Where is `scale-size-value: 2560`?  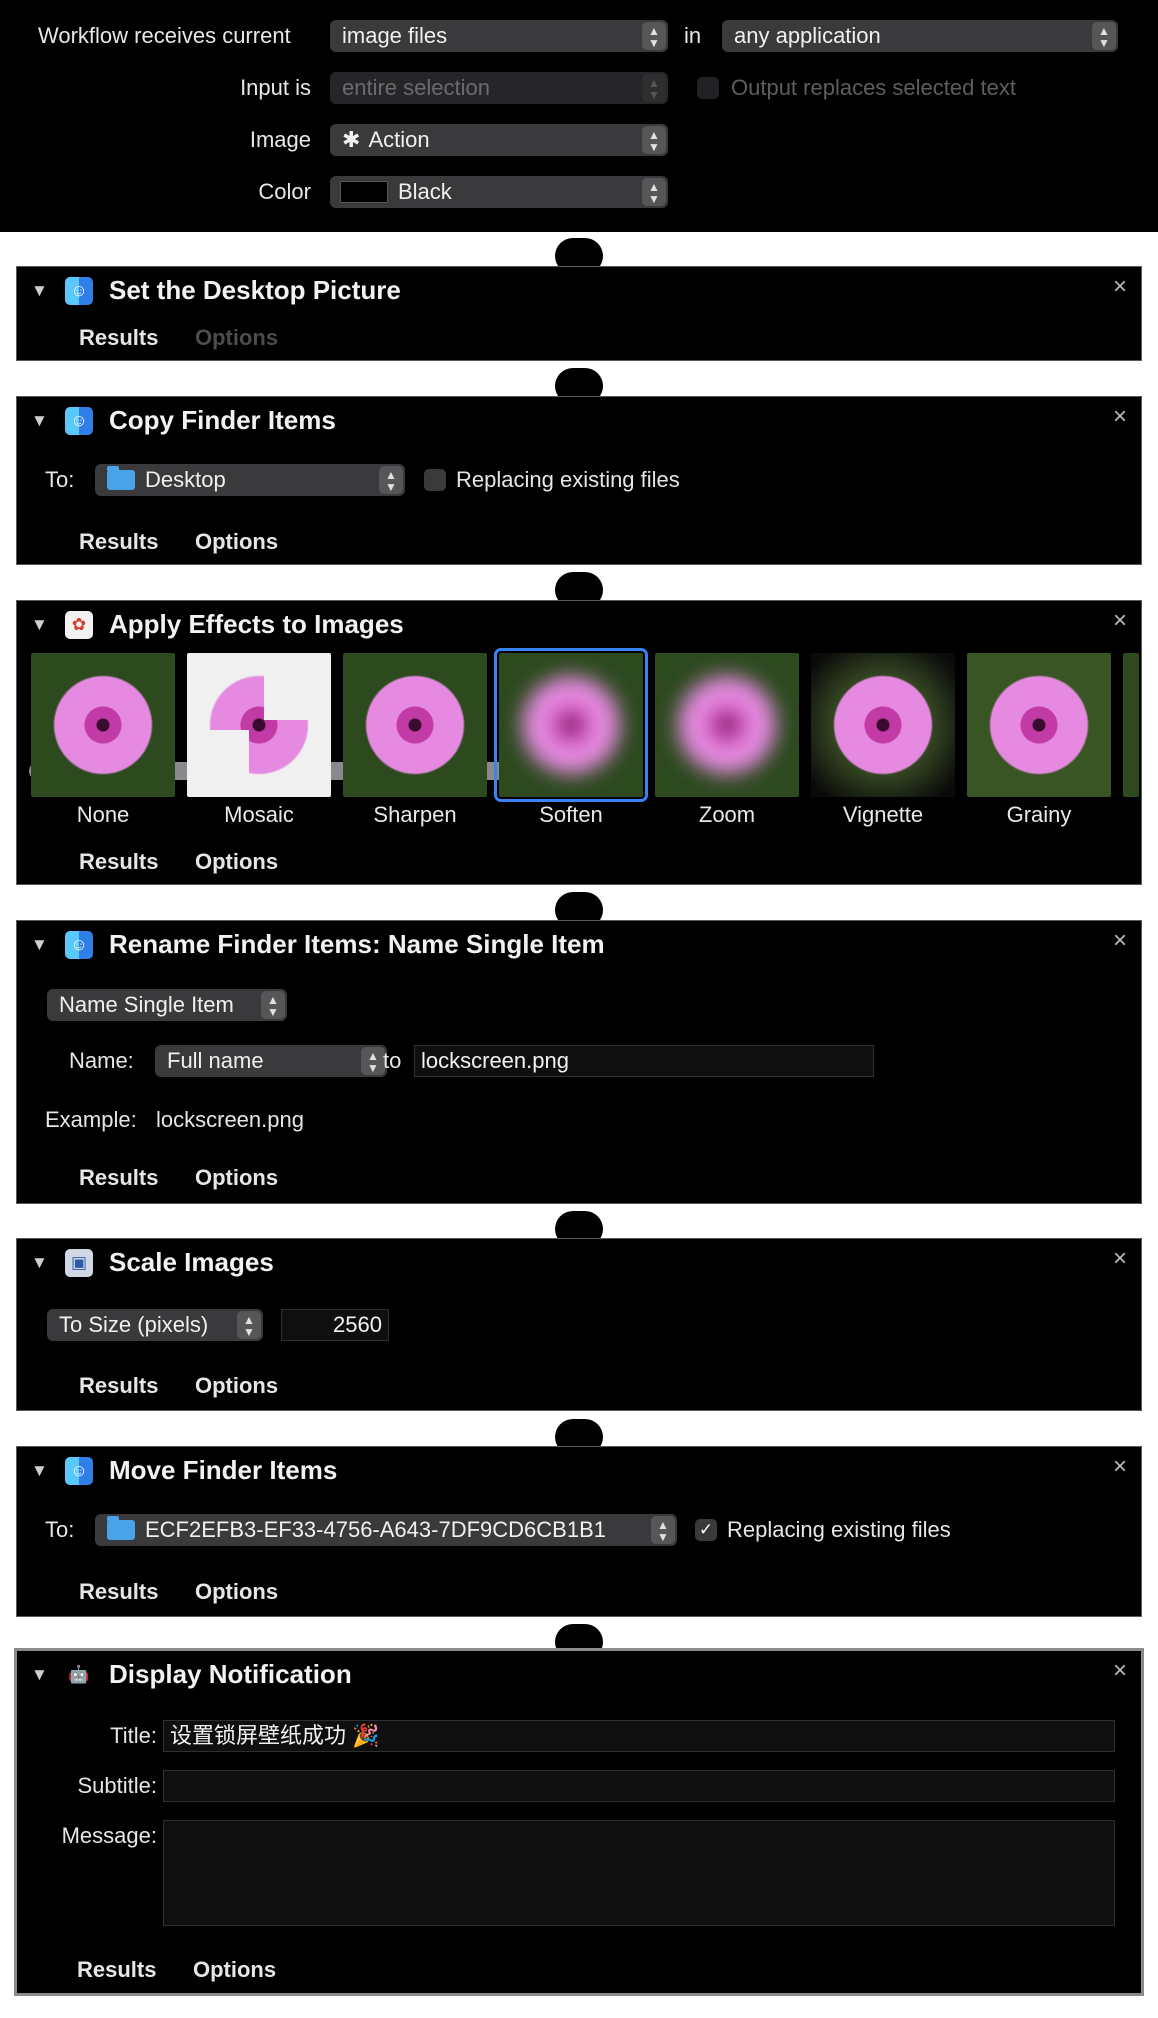
scale-size-value: 2560 is located at coordinates (357, 1324).